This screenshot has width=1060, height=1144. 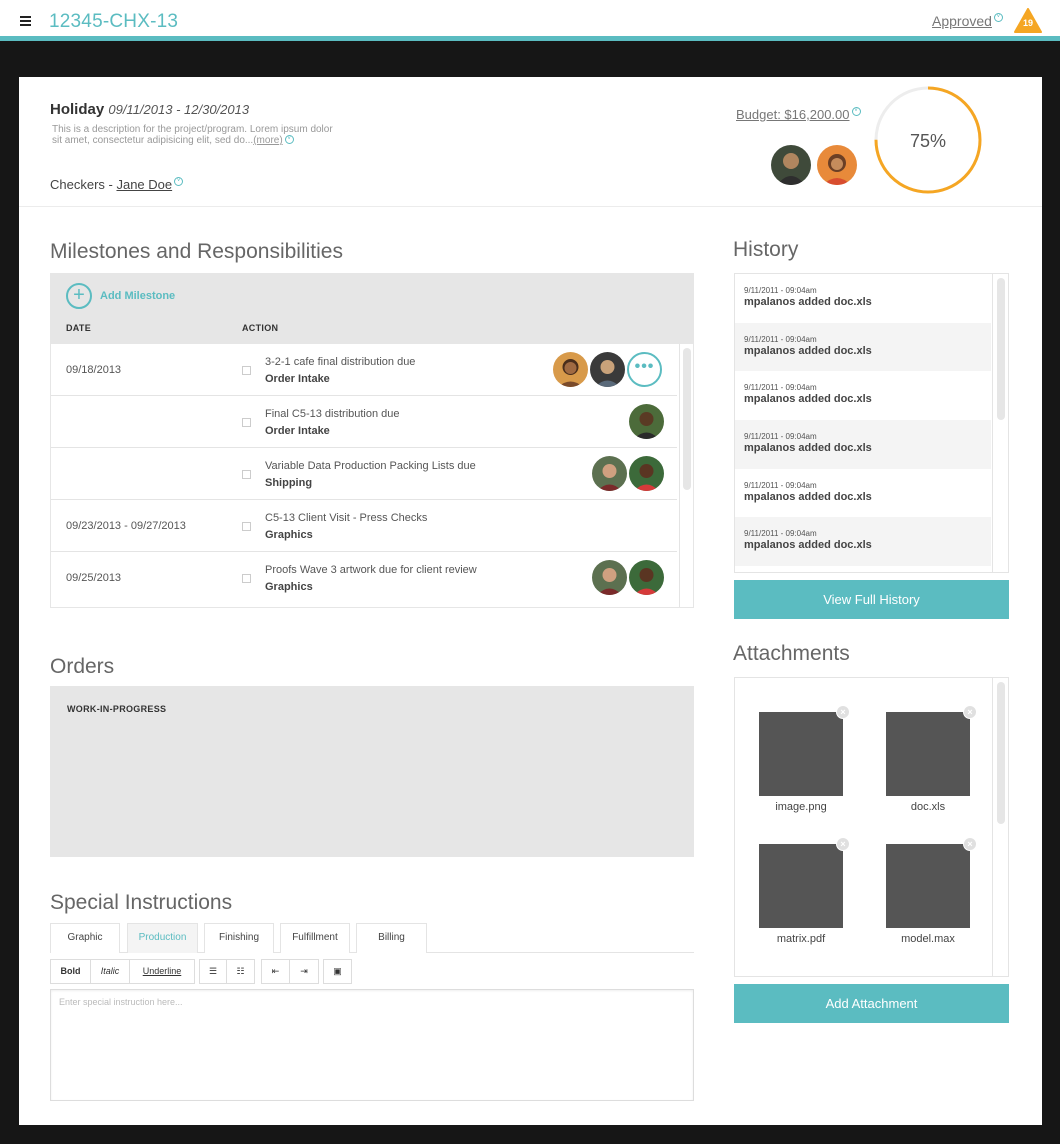 I want to click on milestones-scrollbar, so click(x=686, y=475).